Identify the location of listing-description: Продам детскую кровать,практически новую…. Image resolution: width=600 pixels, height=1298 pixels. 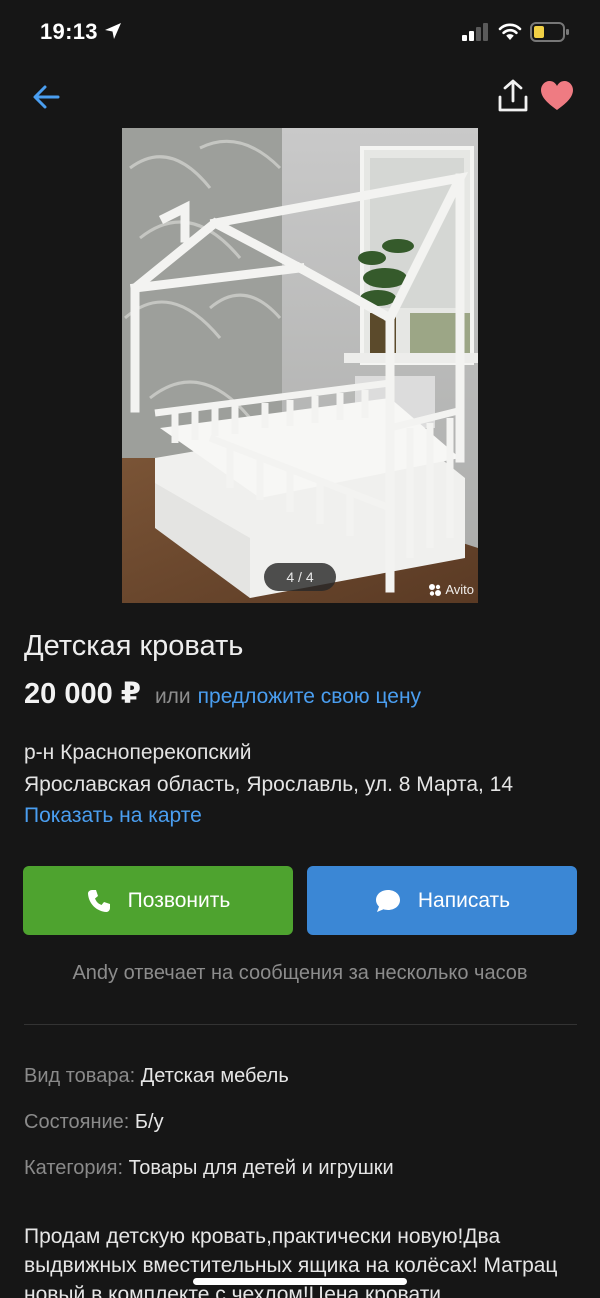
(291, 1261).